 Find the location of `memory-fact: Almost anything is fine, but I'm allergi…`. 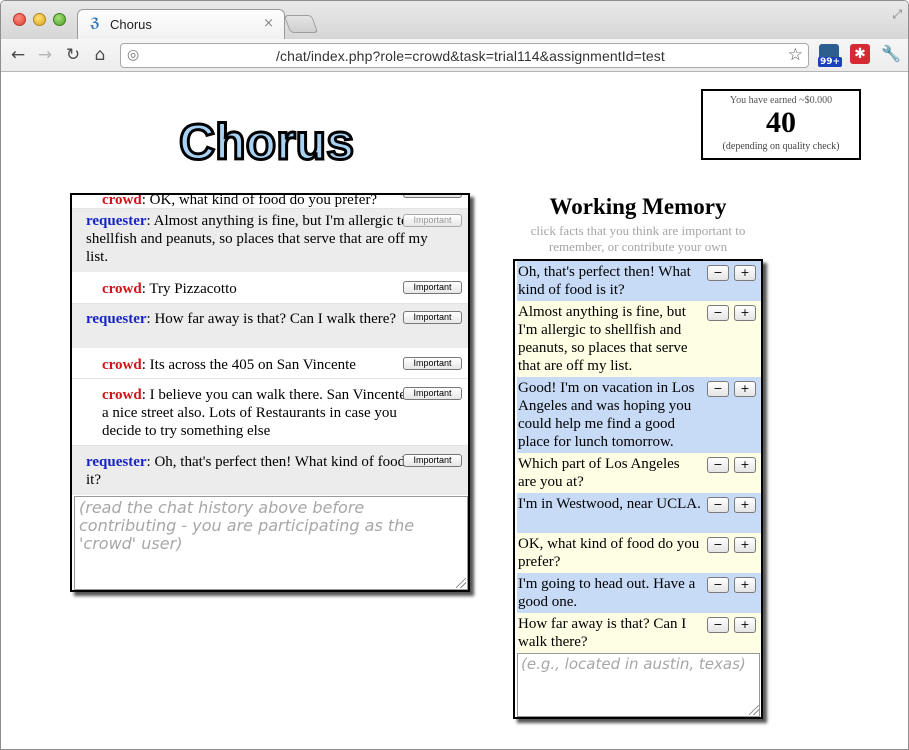

memory-fact: Almost anything is fine, but I'm allergi… is located at coordinates (639, 339).